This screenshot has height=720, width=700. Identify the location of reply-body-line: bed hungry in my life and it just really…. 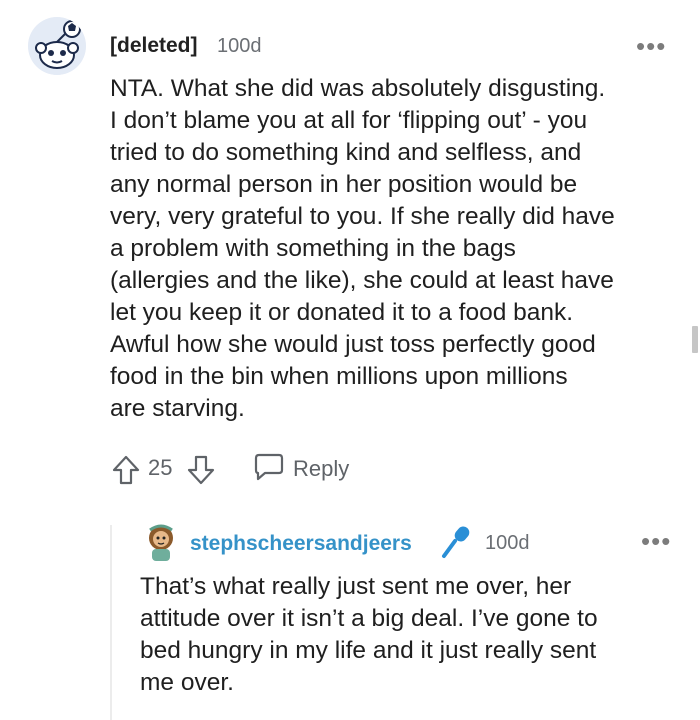
(368, 650).